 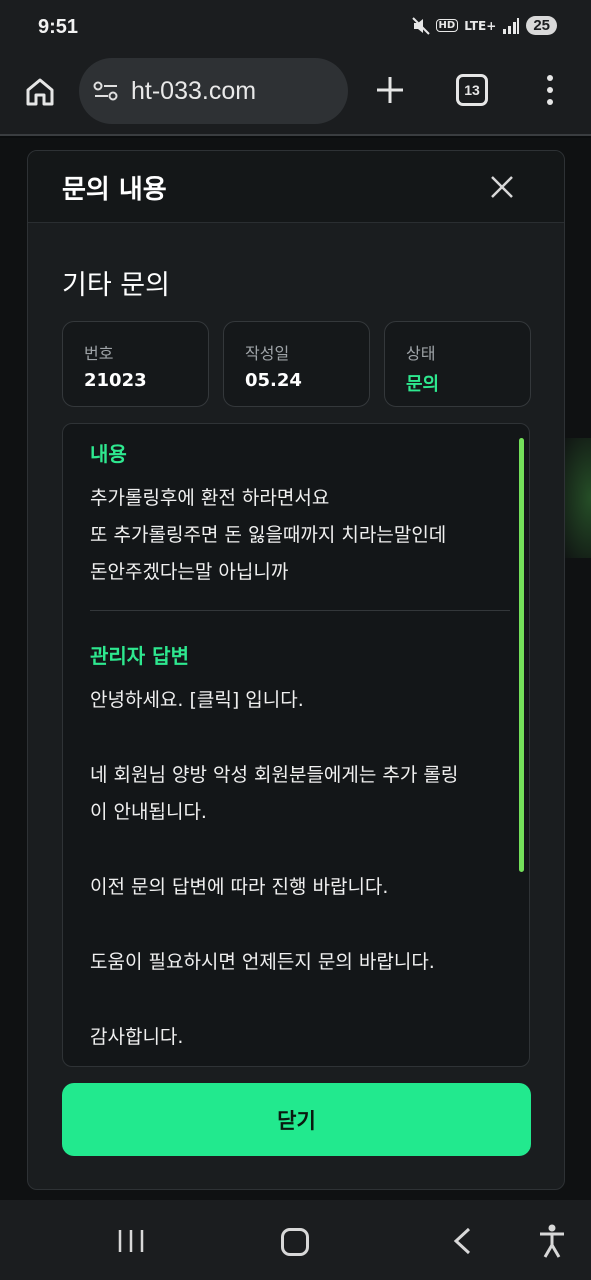 I want to click on network-label: LTE+, so click(x=480, y=25).